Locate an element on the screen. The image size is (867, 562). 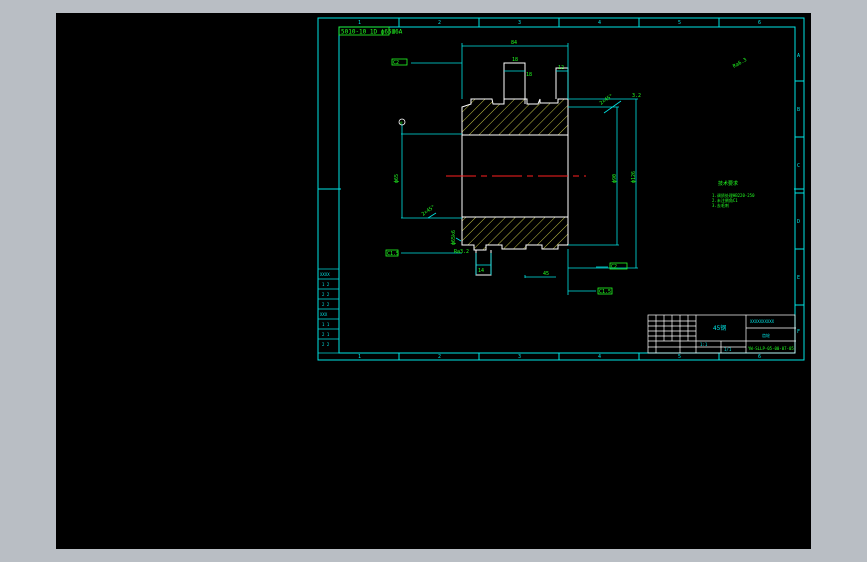
zone-labels-right: A B C D E F is located at coordinates (798, 194).